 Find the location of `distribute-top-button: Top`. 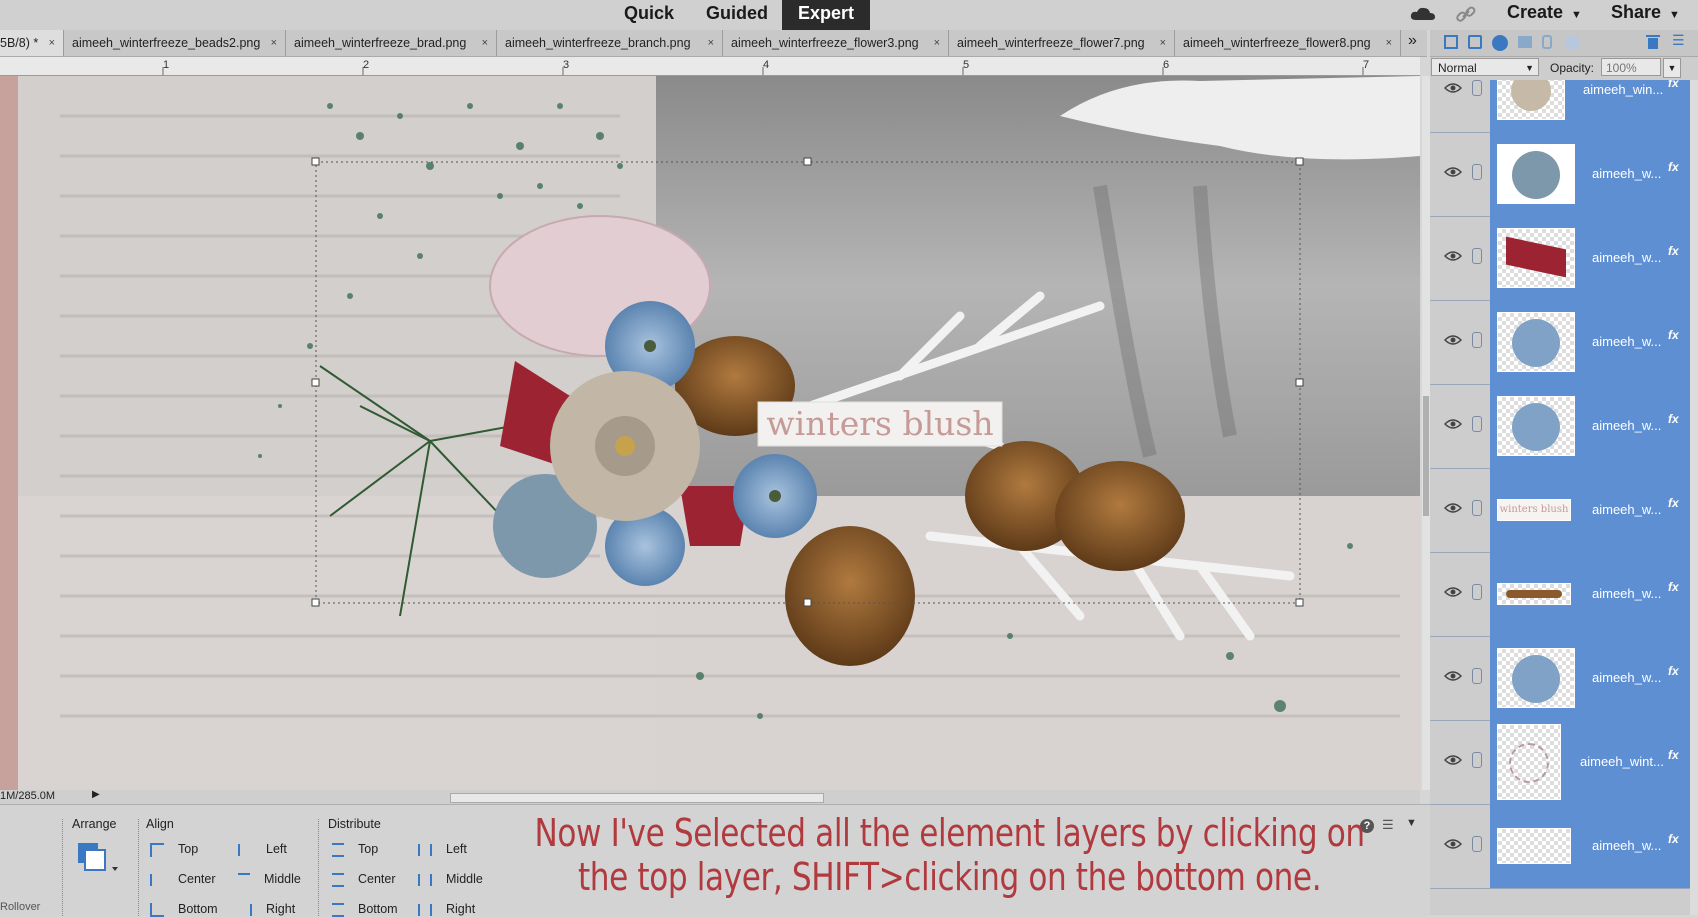

distribute-top-button: Top is located at coordinates (355, 849).